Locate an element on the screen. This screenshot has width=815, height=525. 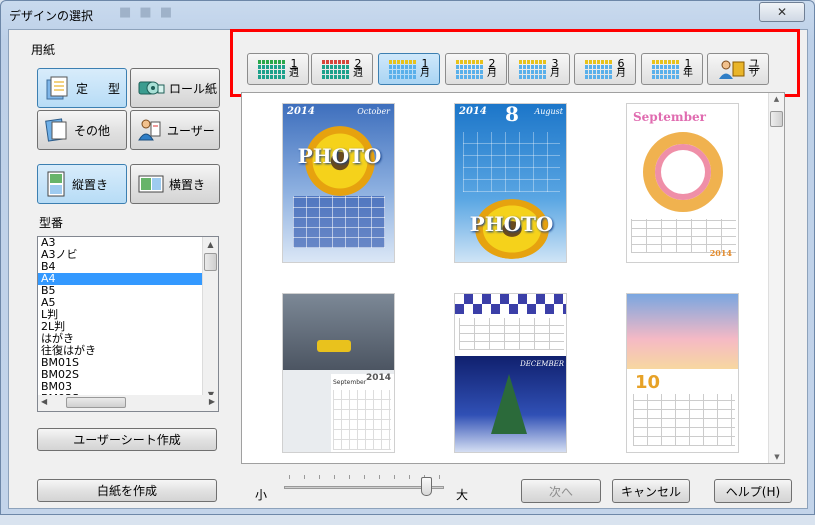
preview-scroll-up-icon: ▲ is located at coordinates (776, 99).